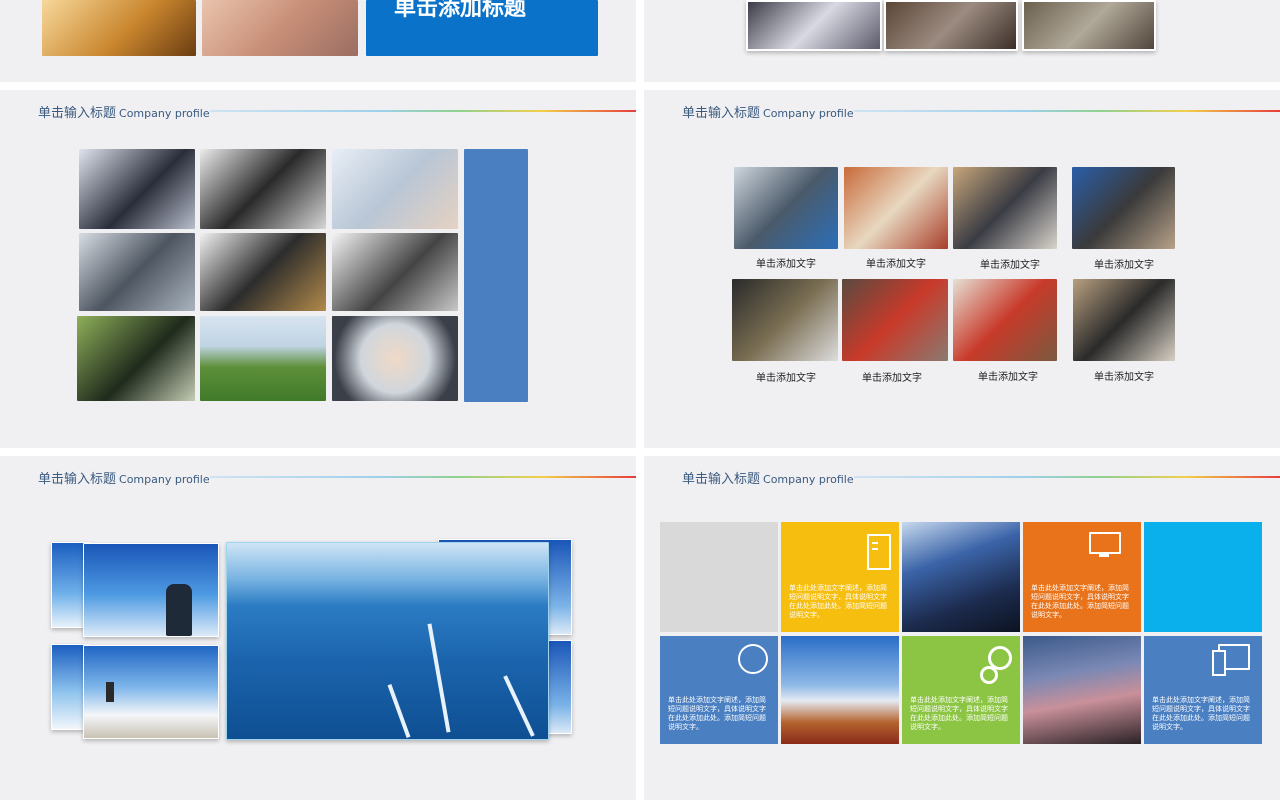 The height and width of the screenshot is (800, 1280). I want to click on monitor-icon, so click(1105, 543).